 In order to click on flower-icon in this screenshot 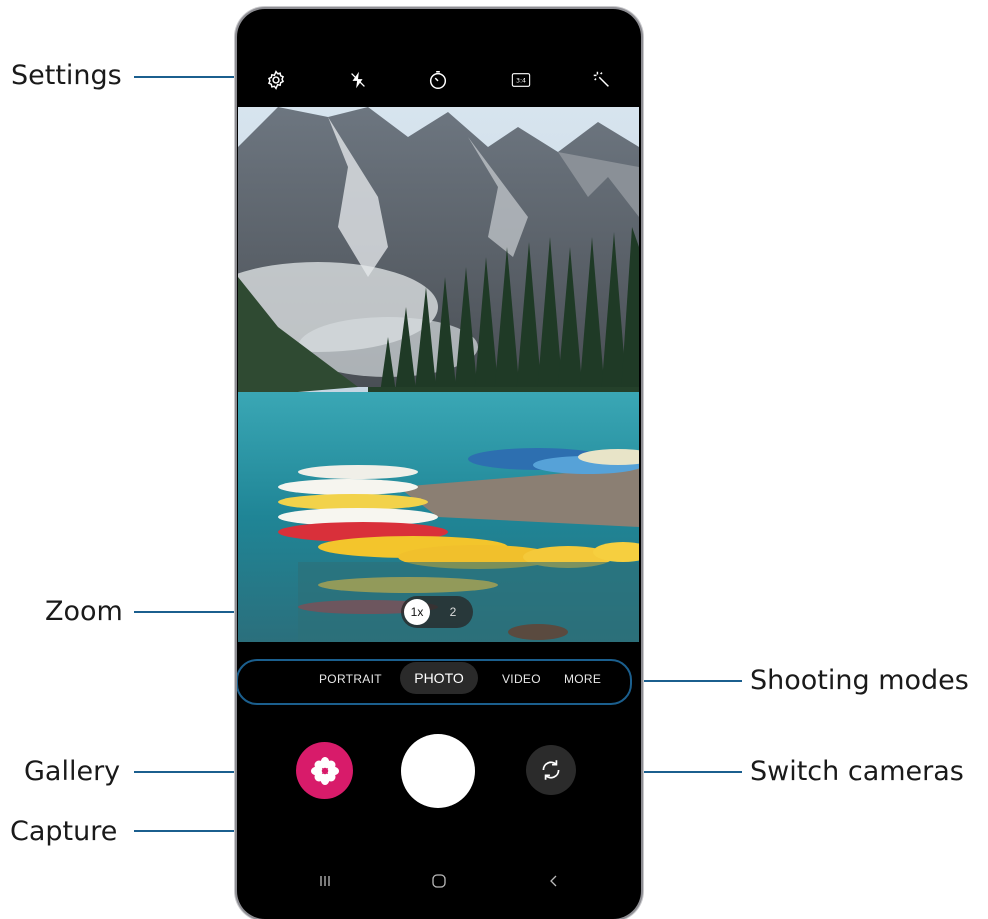, I will do `click(324, 770)`.